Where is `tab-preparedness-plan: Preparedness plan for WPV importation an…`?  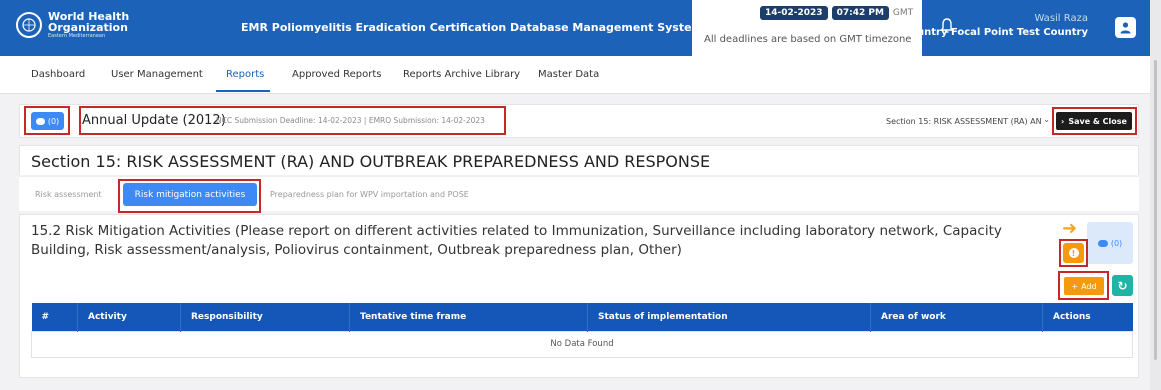 tab-preparedness-plan: Preparedness plan for WPV importation an… is located at coordinates (369, 194).